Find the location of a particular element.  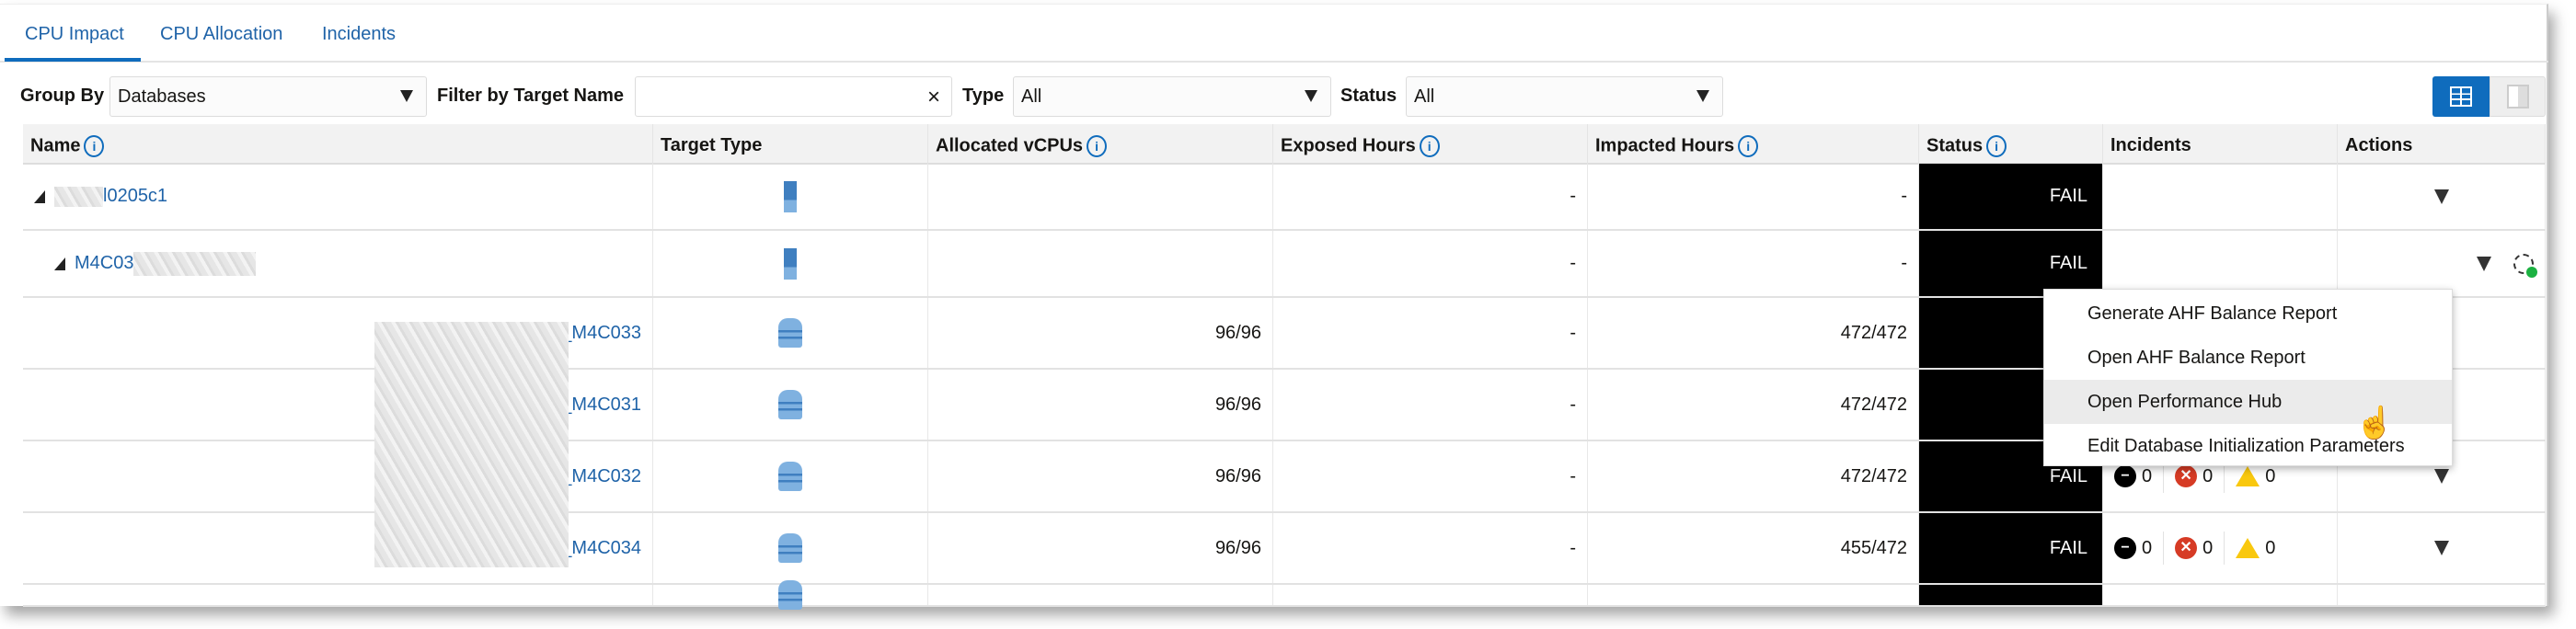

incident-warning: 0 is located at coordinates (2261, 549).